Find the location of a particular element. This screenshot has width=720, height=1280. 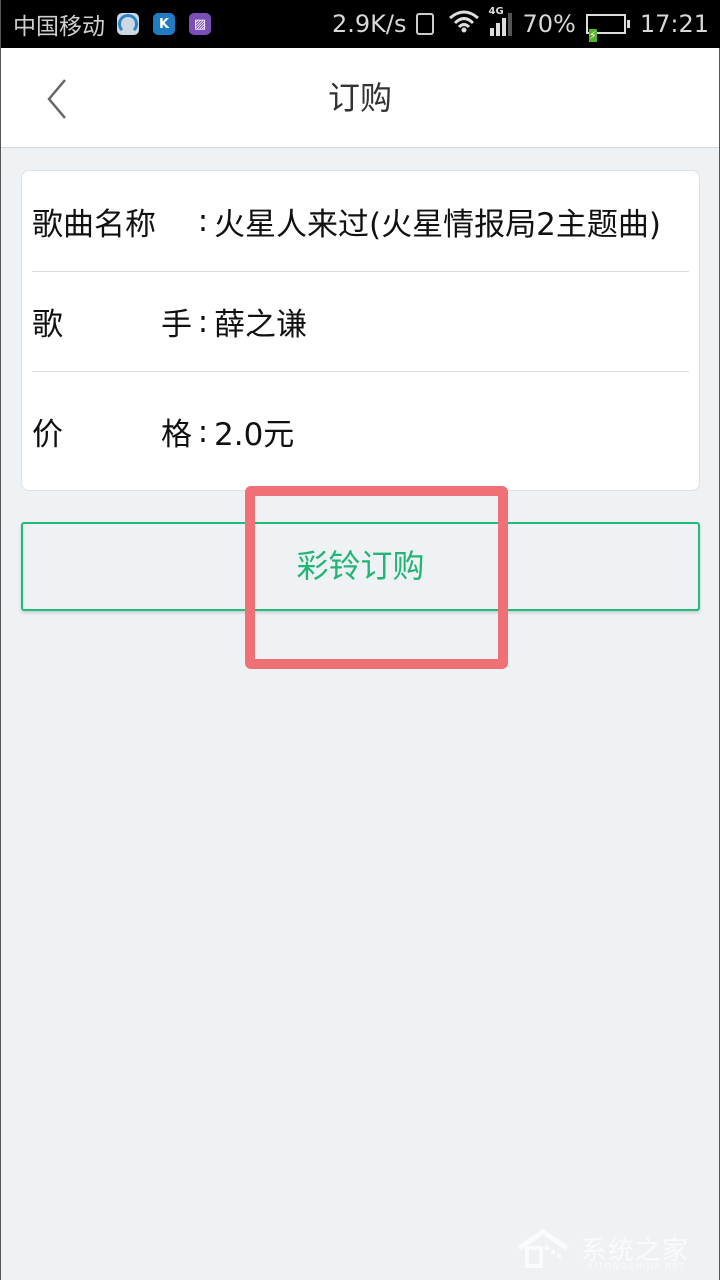

singer-row: 歌 手 : 薛之谦 is located at coordinates (360, 321).